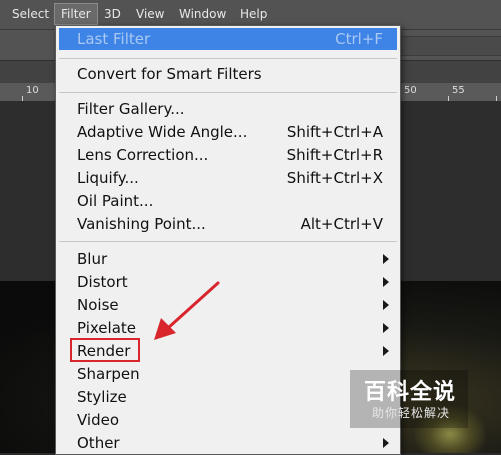  I want to click on ruler-label-55: 55, so click(458, 90).